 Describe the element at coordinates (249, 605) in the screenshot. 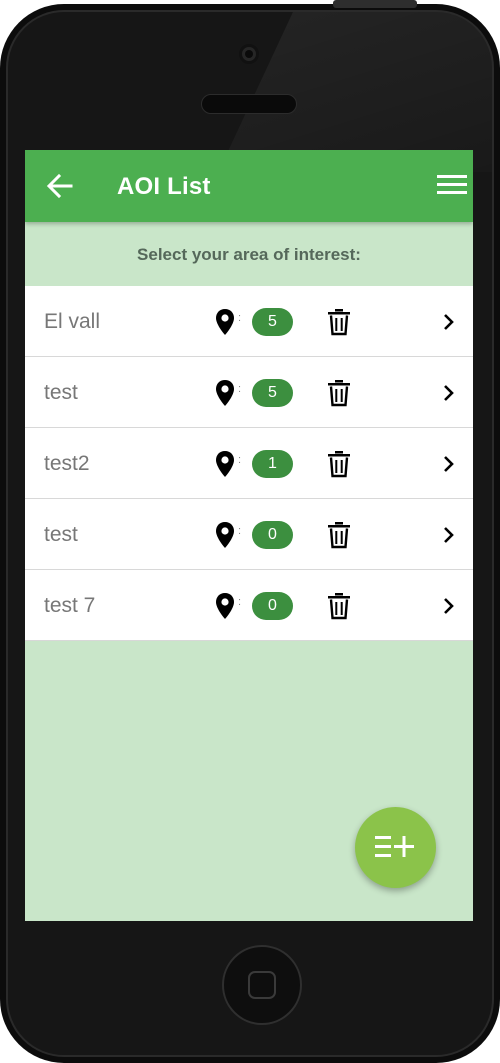

I see `aoi-row: test 7 : 0` at that location.